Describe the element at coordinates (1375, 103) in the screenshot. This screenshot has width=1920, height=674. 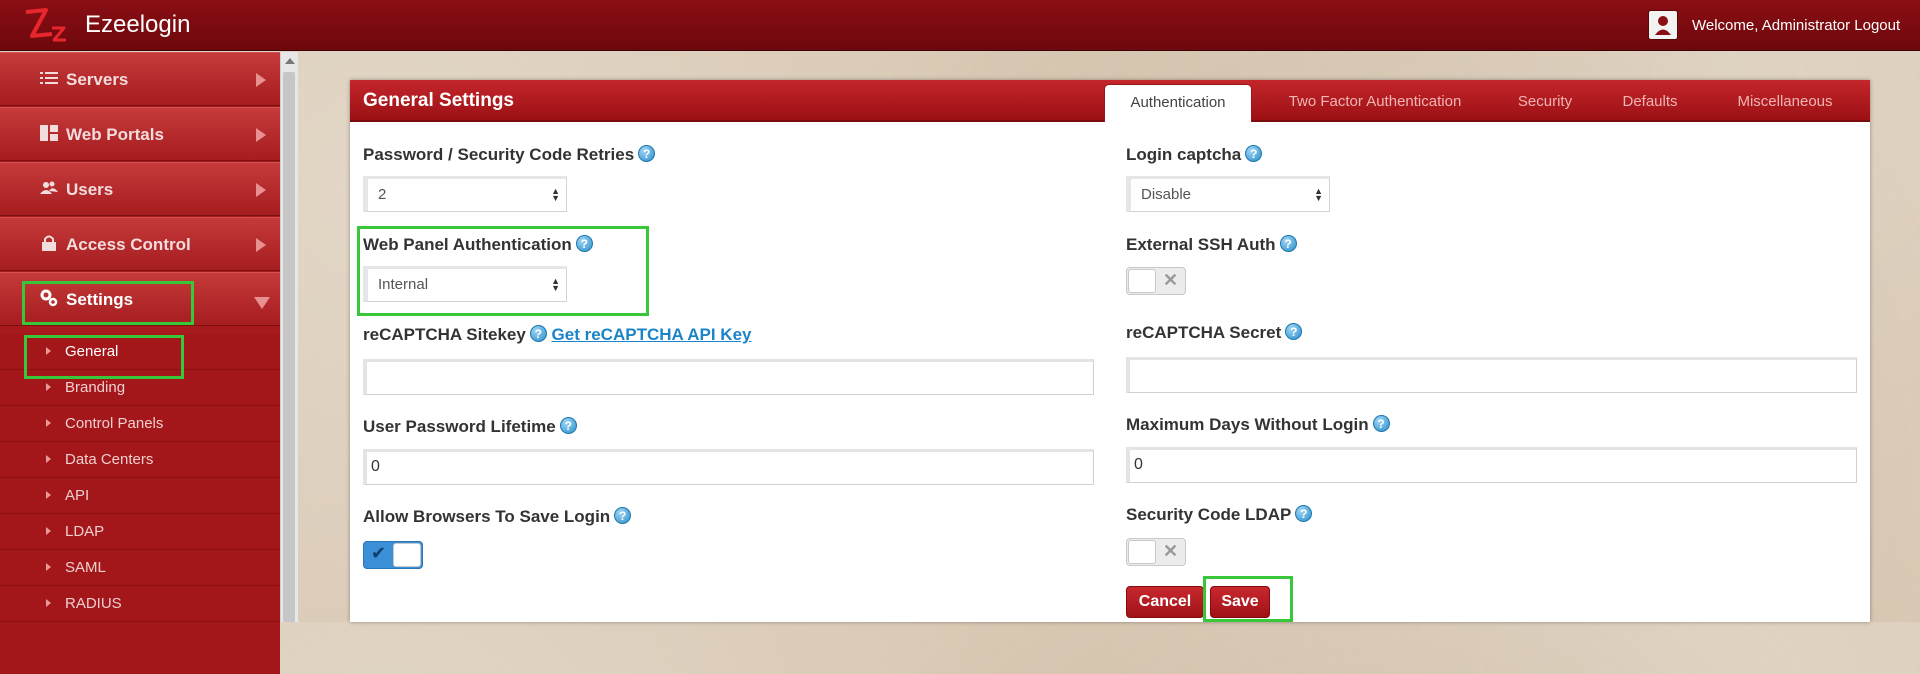
I see `tab-two-factor-authentication: Two Factor Authentication` at that location.